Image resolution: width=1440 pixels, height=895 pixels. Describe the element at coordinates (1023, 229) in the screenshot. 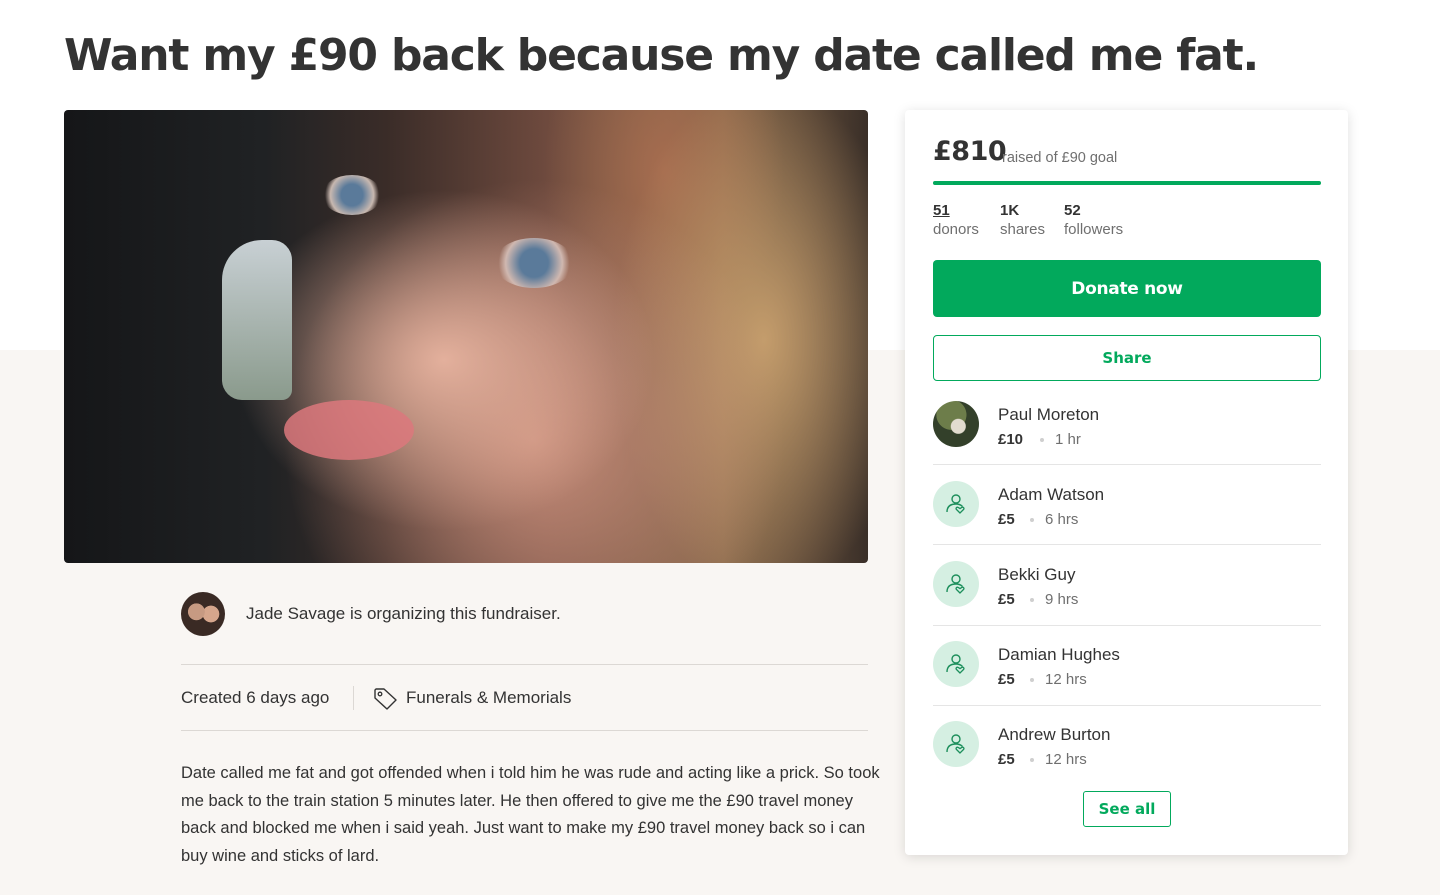

I see `stat-label: shares` at that location.